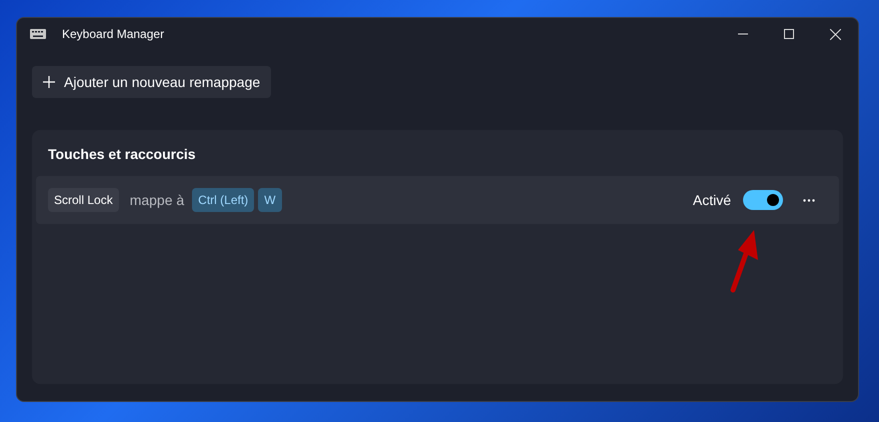 This screenshot has height=422, width=879. What do you see at coordinates (711, 200) in the screenshot?
I see `toggle-label: Activé` at bounding box center [711, 200].